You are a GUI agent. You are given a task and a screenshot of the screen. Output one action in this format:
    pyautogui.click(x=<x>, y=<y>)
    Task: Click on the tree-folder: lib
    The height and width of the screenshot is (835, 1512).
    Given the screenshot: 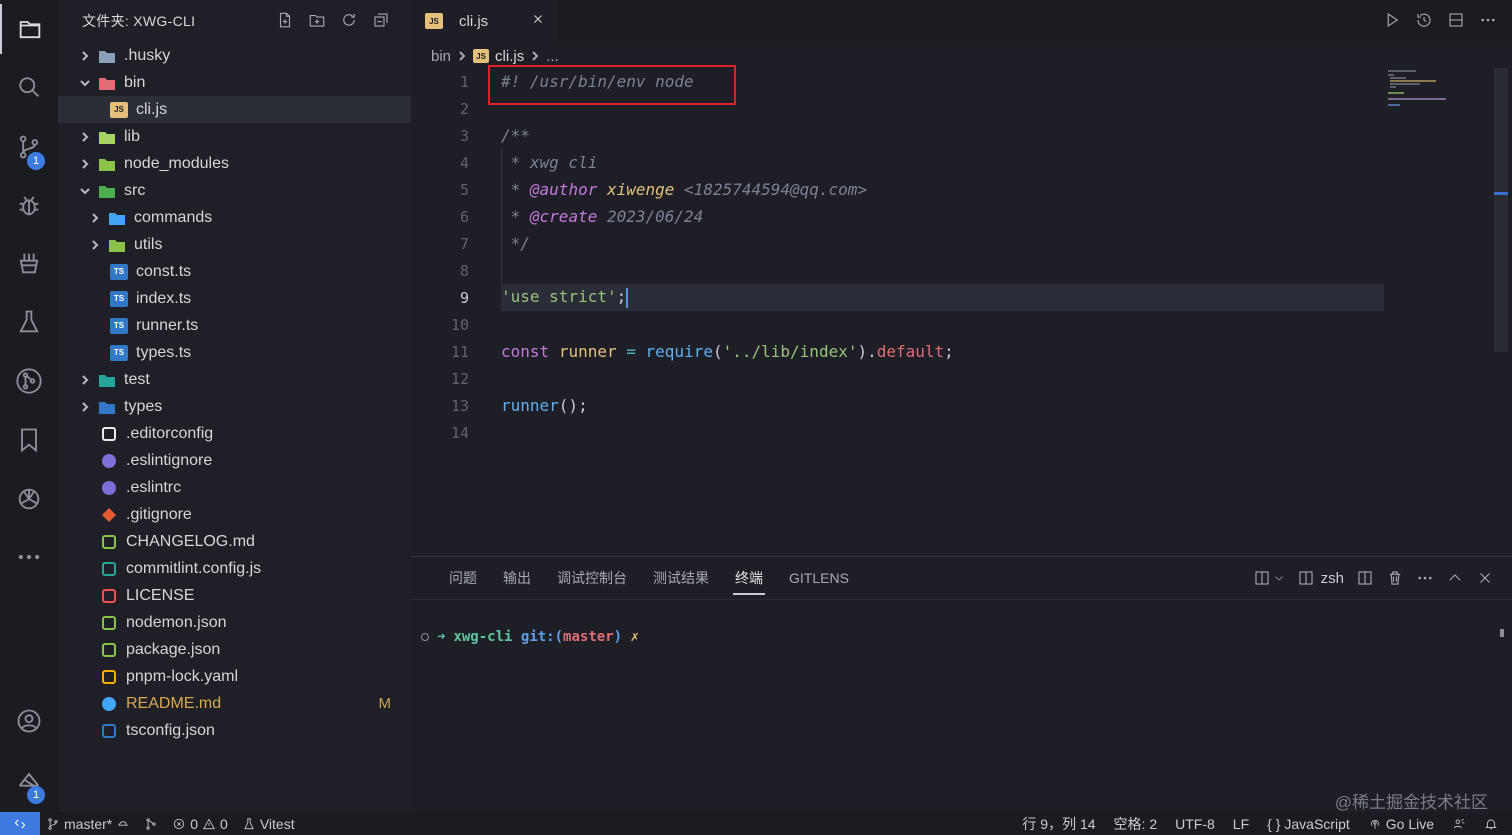 What is the action you would take?
    pyautogui.click(x=234, y=136)
    